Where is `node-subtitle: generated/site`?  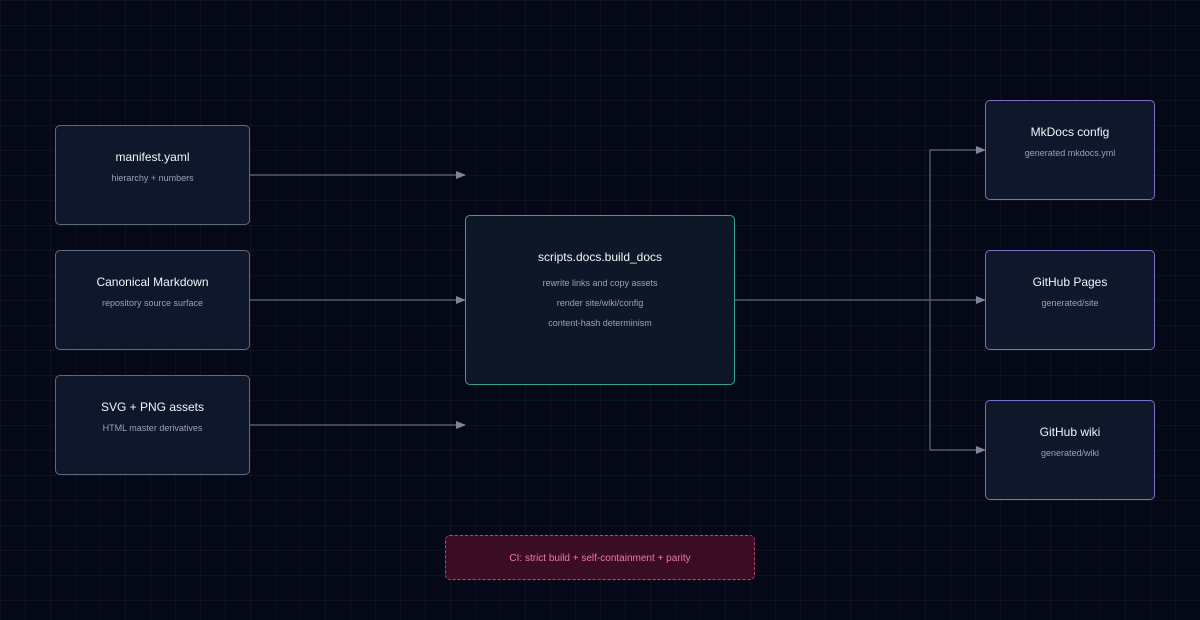
node-subtitle: generated/site is located at coordinates (1070, 303).